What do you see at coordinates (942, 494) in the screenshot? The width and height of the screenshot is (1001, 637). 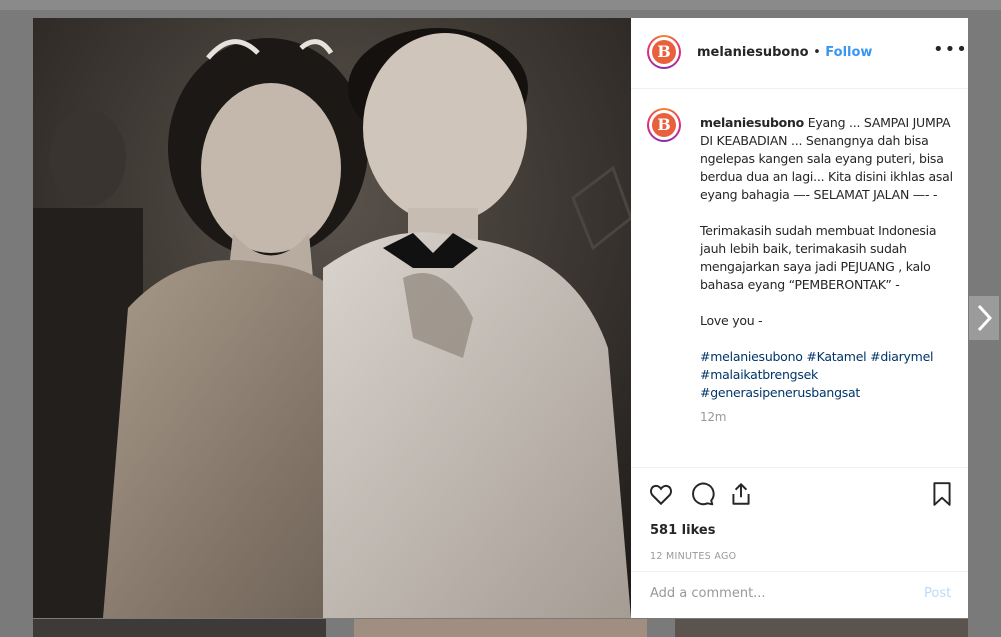 I see `bookmark-icon` at bounding box center [942, 494].